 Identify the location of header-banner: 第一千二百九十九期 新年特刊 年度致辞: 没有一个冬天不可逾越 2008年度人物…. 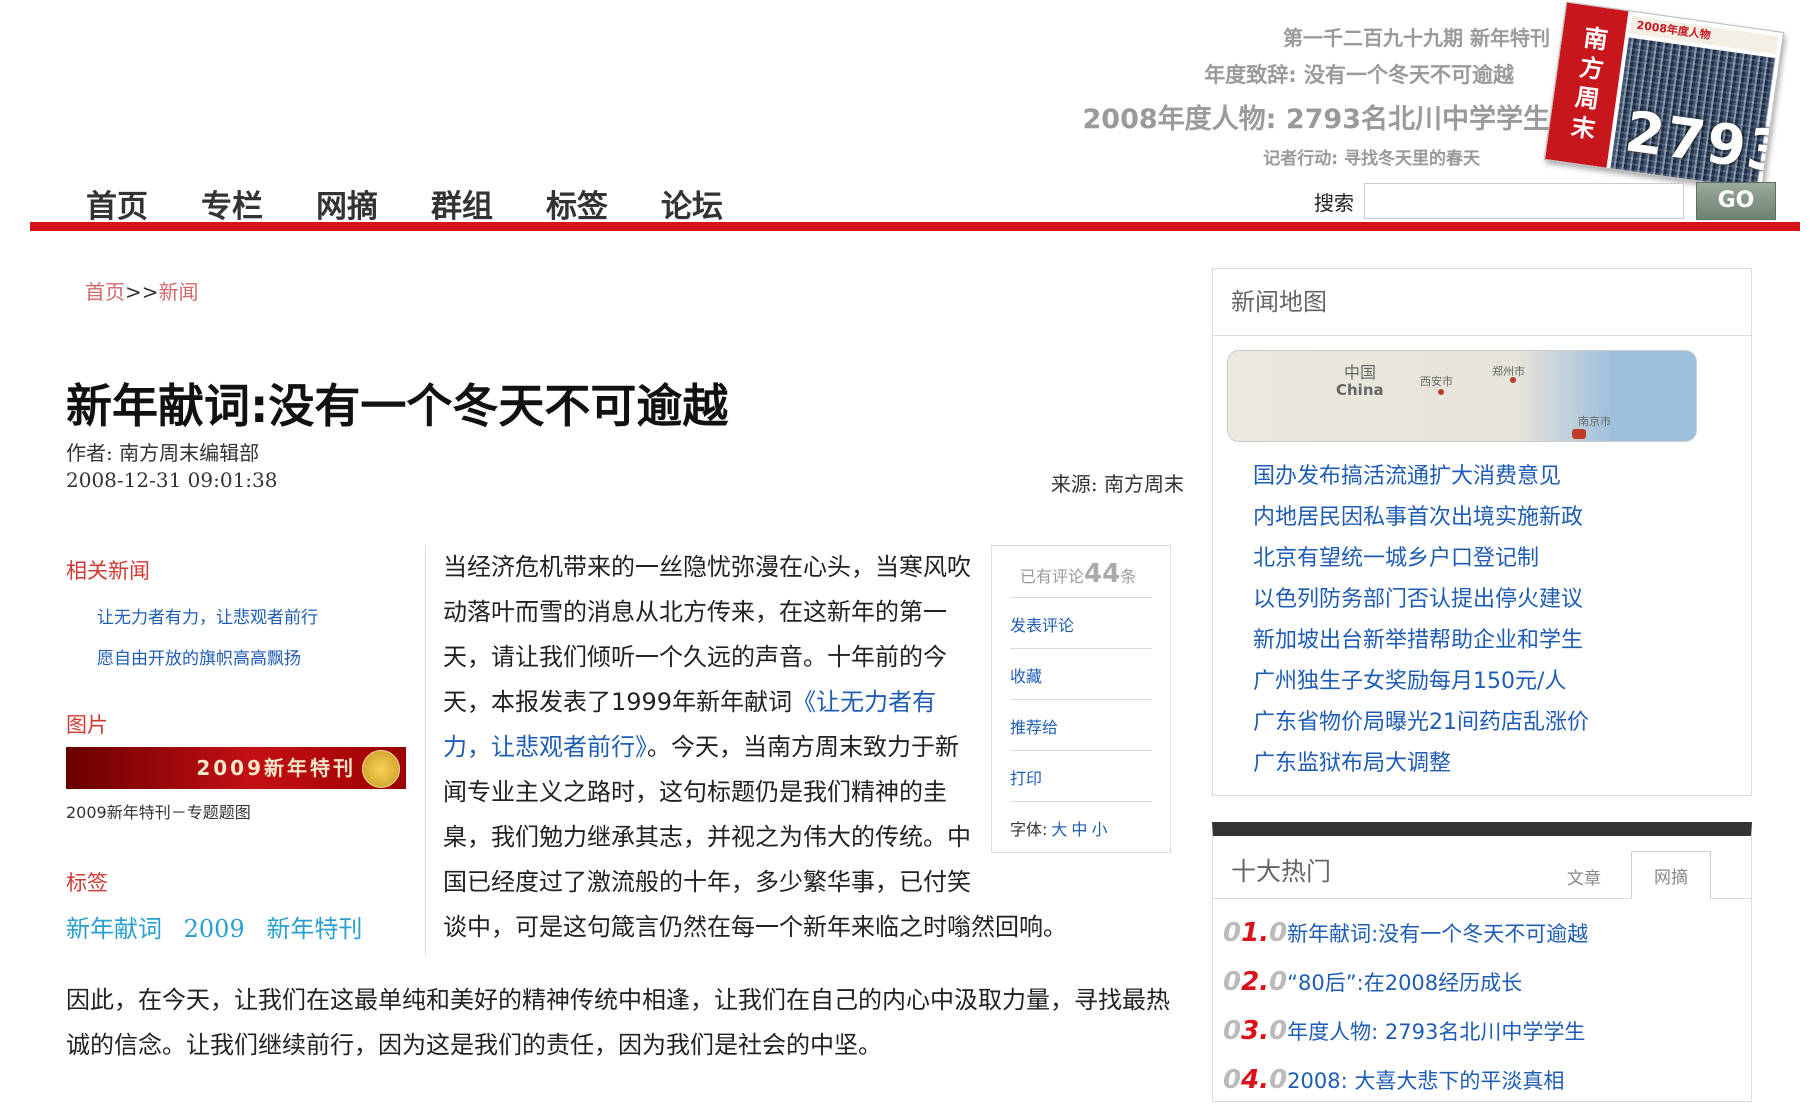
(1451, 95).